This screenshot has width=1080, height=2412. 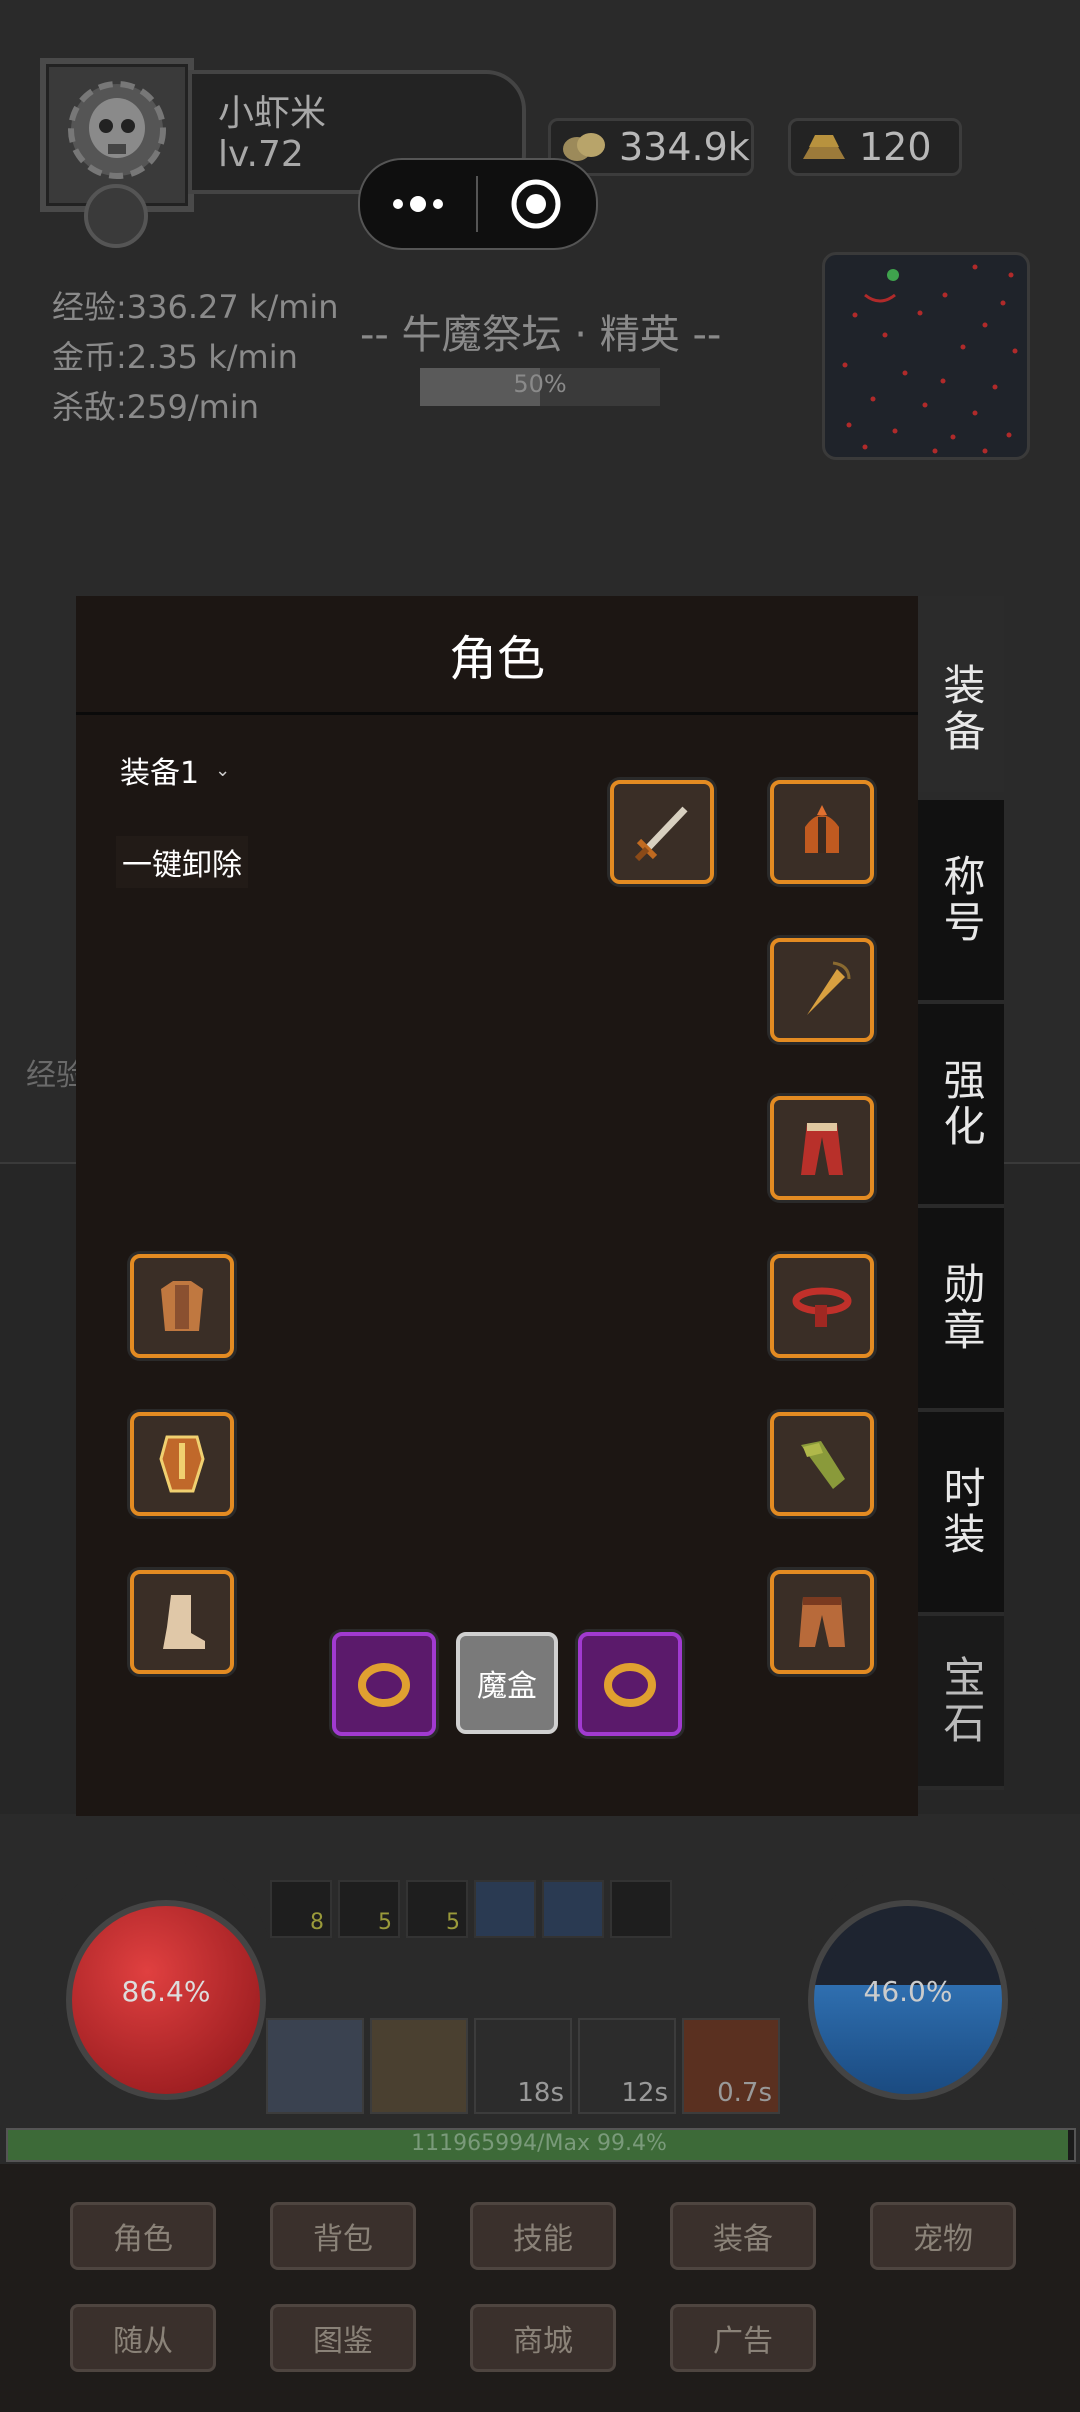 I want to click on map-title: -- 牛魔祭坛 · 精英 --, so click(x=541, y=335).